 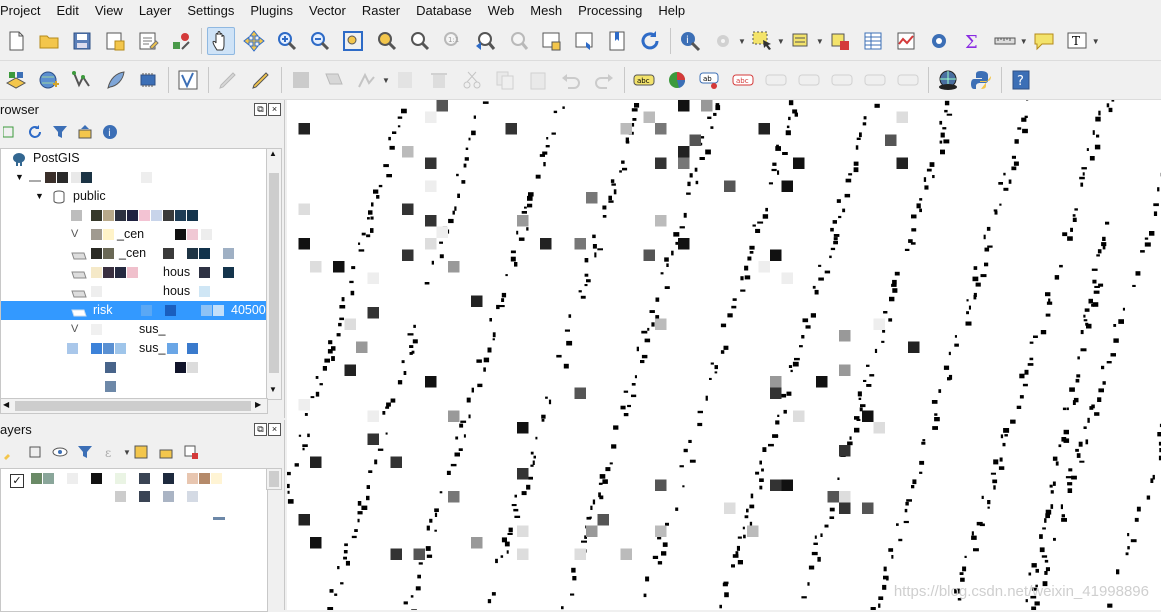 What do you see at coordinates (82, 41) in the screenshot?
I see `save-project-button` at bounding box center [82, 41].